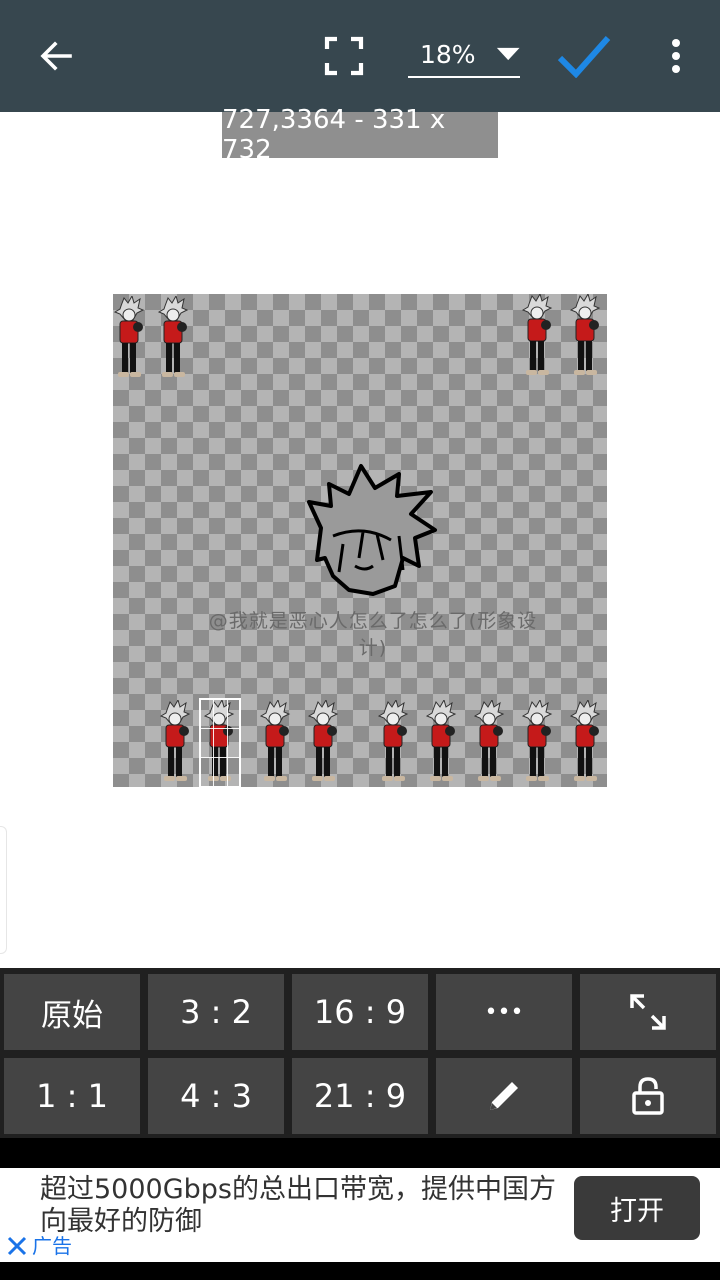  I want to click on arrow-left-icon, so click(56, 56).